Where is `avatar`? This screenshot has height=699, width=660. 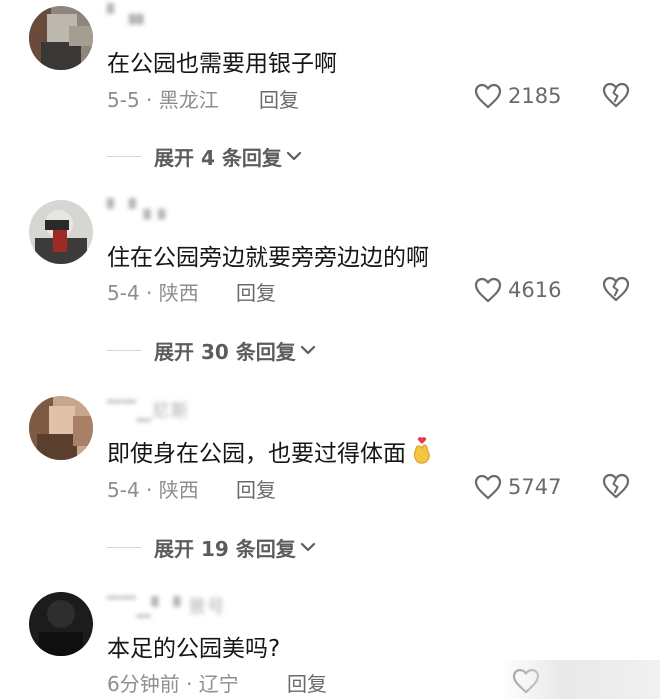 avatar is located at coordinates (61, 624).